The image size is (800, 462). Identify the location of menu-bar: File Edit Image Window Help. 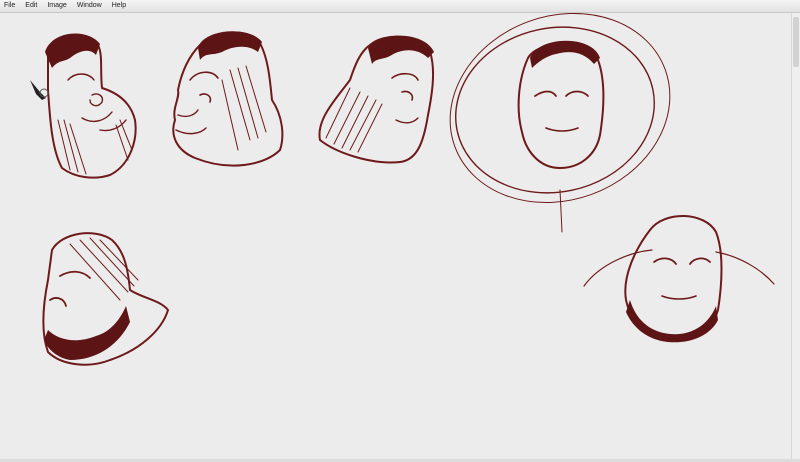
(400, 6).